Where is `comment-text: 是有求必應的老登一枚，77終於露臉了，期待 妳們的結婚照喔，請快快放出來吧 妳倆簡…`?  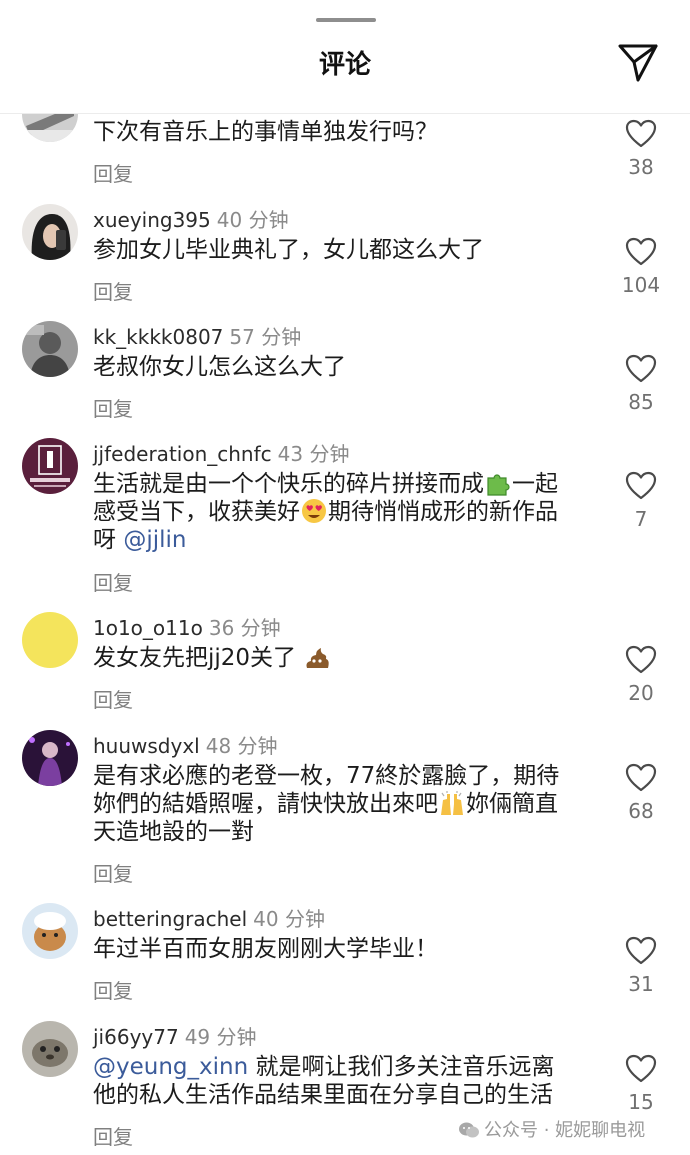 comment-text: 是有求必應的老登一枚，77終於露臉了，期待 妳們的結婚照喔，請快快放出來吧 妳倆簡… is located at coordinates (348, 804).